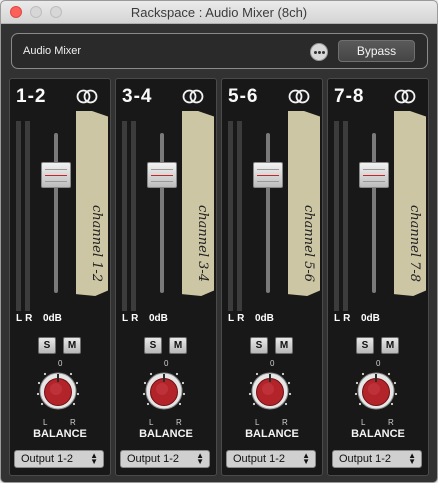 Image resolution: width=438 pixels, height=483 pixels. I want to click on channel-label: 1-2, so click(31, 96).